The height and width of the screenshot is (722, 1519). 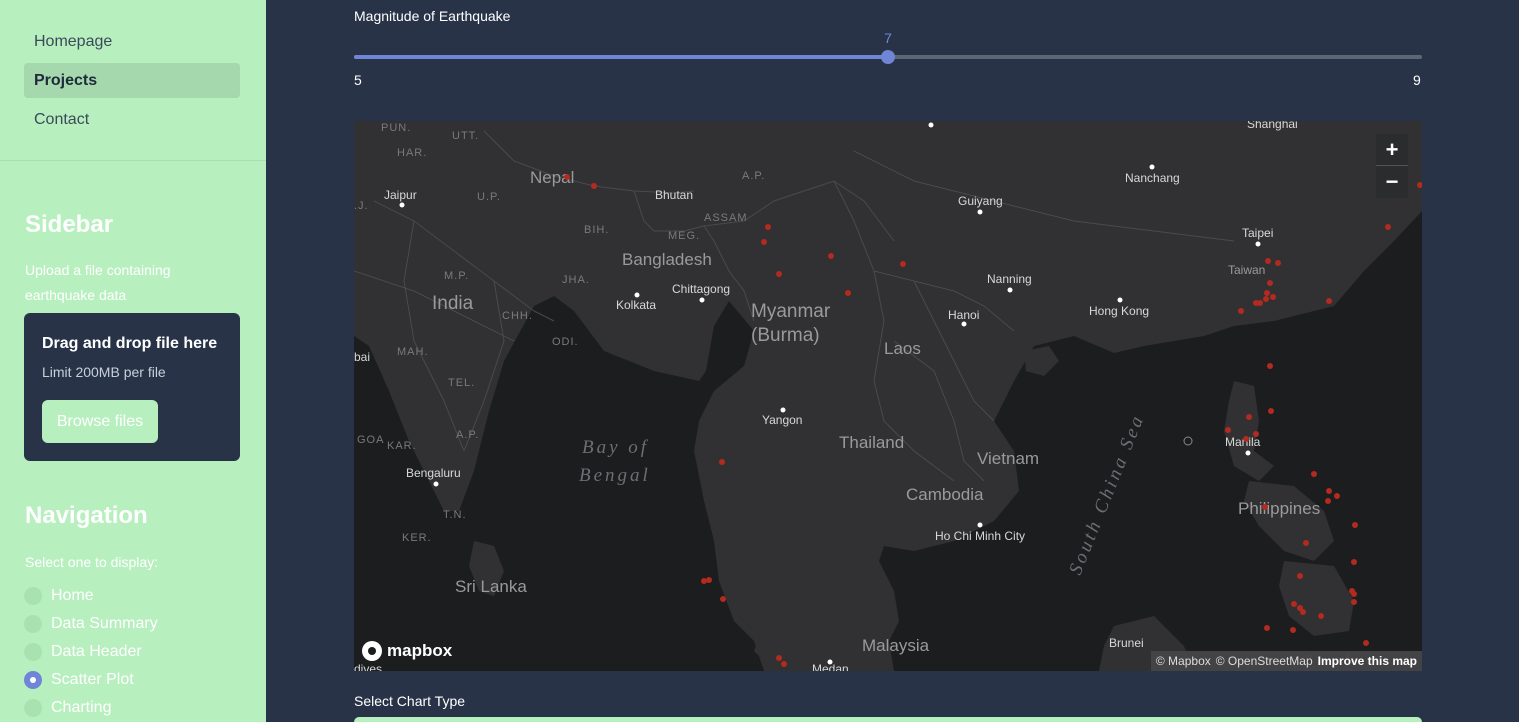 I want to click on radio-home: Home, so click(x=59, y=596).